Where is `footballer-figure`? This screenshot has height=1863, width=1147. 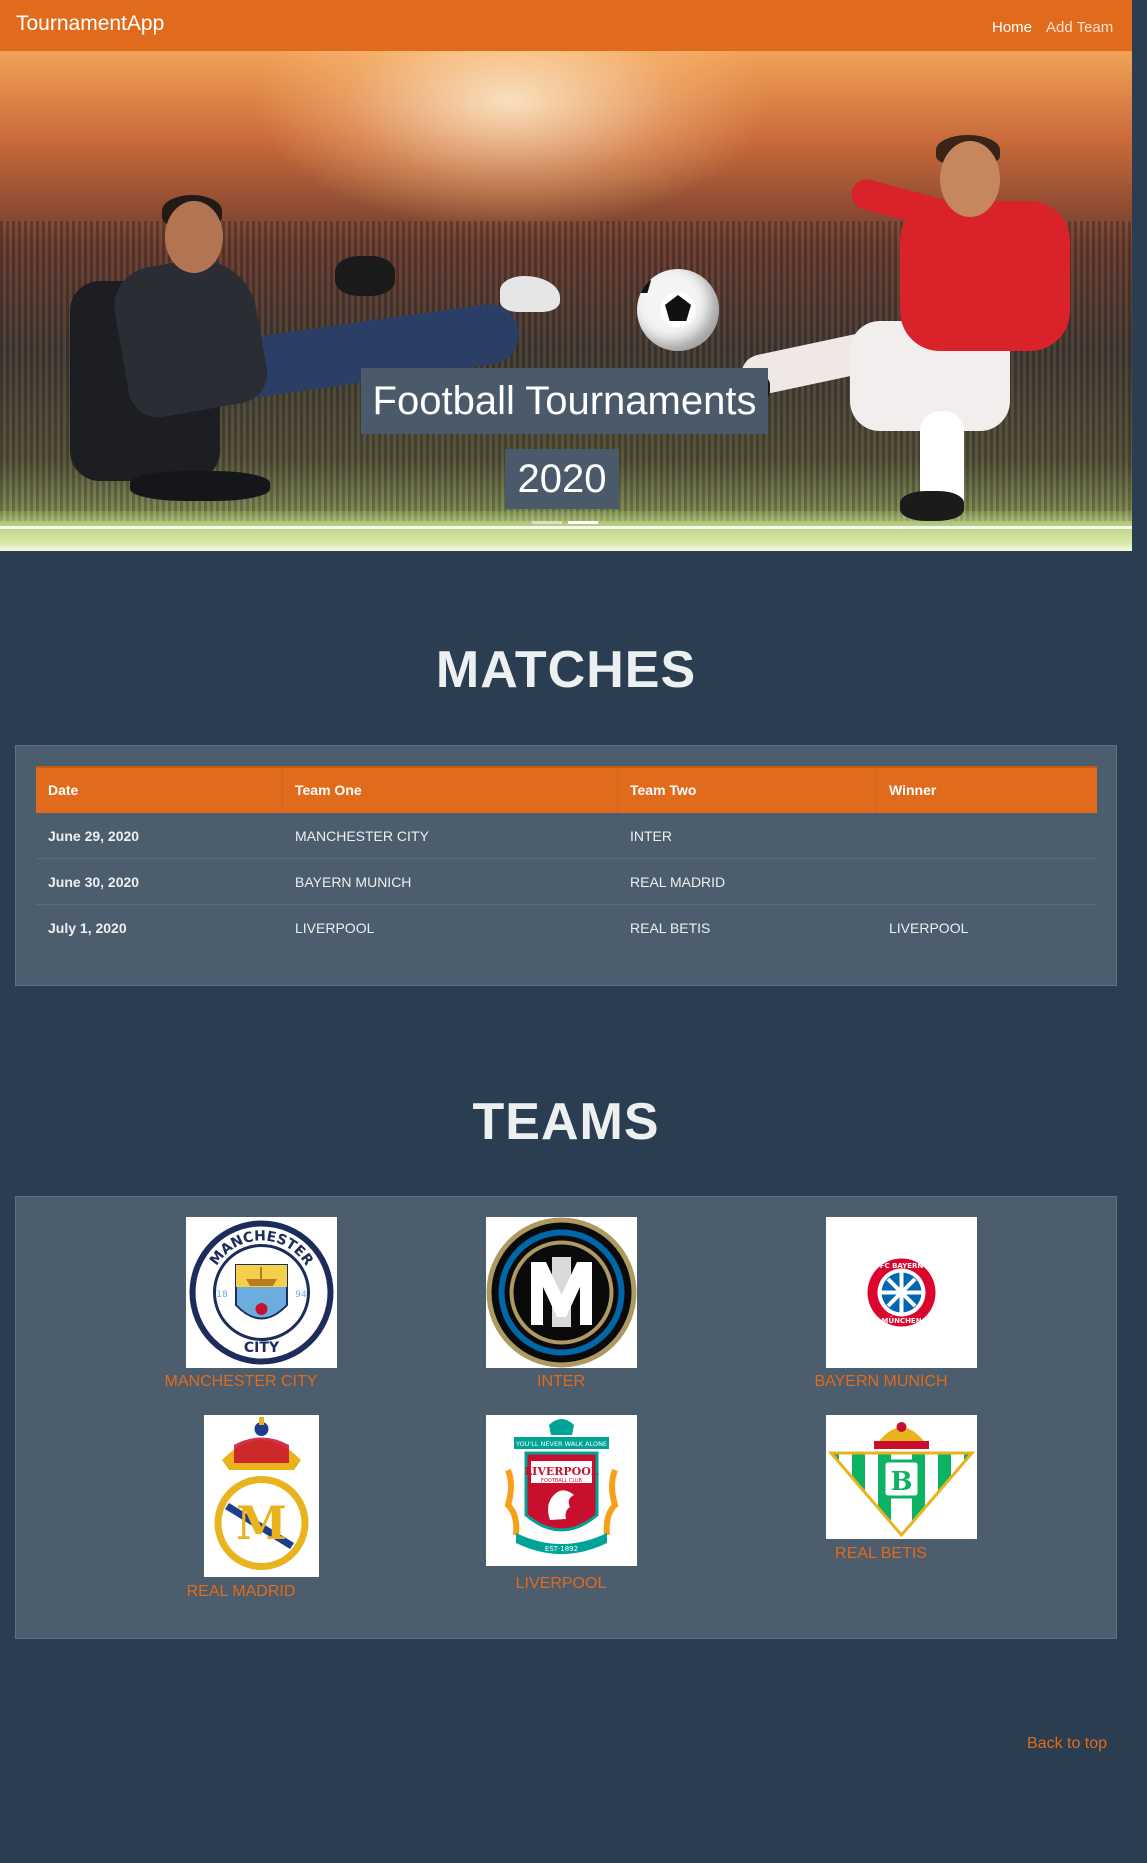 footballer-figure is located at coordinates (910, 306).